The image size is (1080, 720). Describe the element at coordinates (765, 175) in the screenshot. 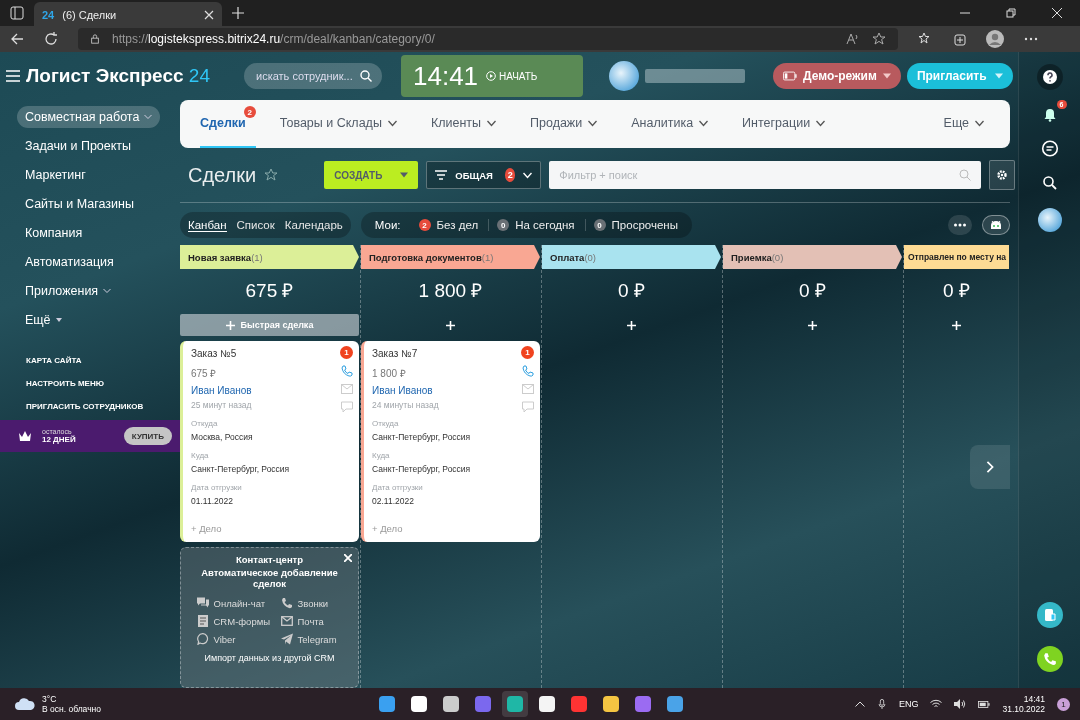

I see `filter-search-field: Фильтр + поиск` at that location.